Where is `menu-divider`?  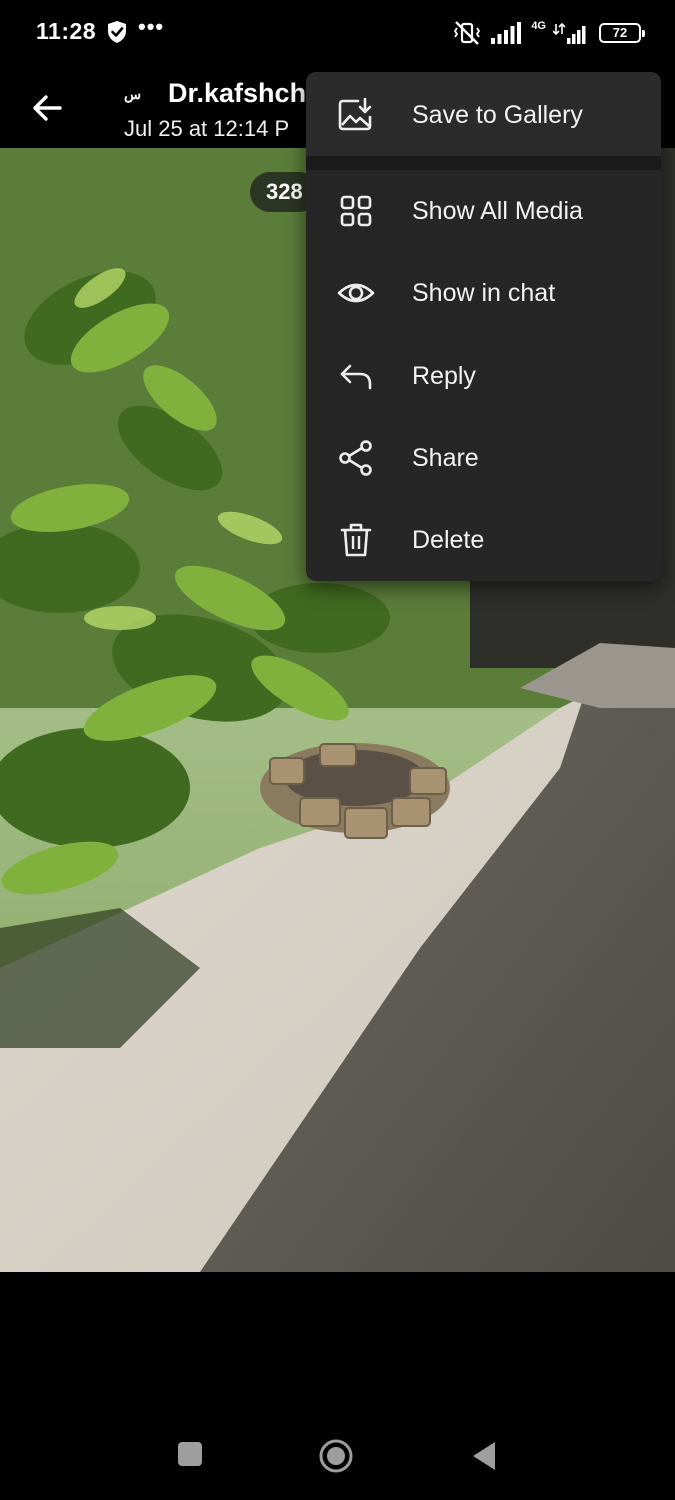 menu-divider is located at coordinates (483, 163).